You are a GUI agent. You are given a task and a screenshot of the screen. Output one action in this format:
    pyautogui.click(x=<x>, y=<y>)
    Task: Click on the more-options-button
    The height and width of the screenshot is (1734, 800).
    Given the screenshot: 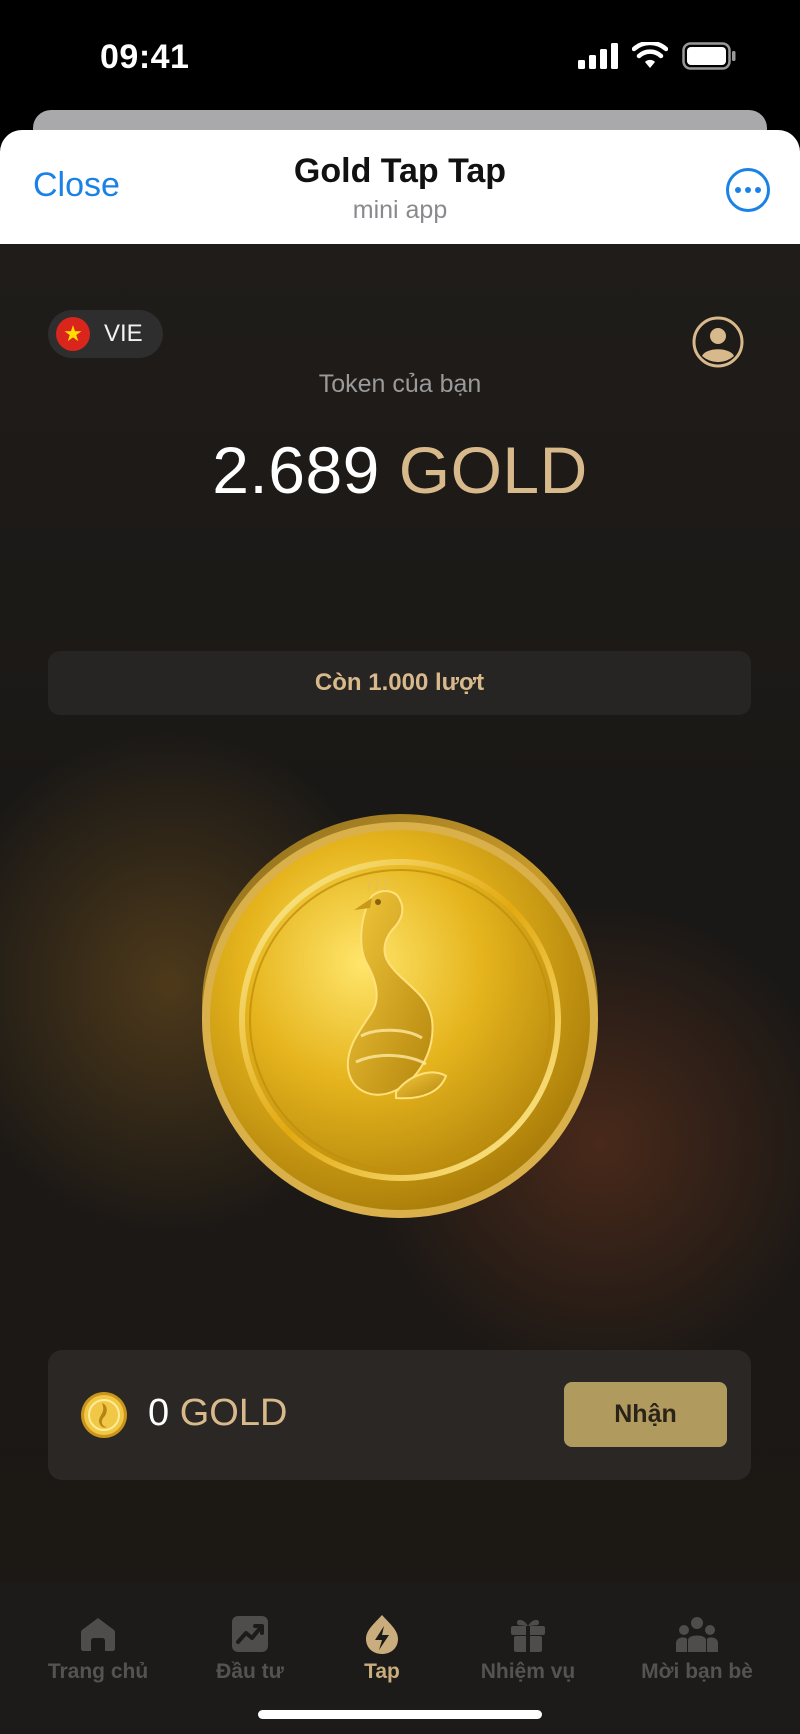 What is the action you would take?
    pyautogui.click(x=748, y=190)
    